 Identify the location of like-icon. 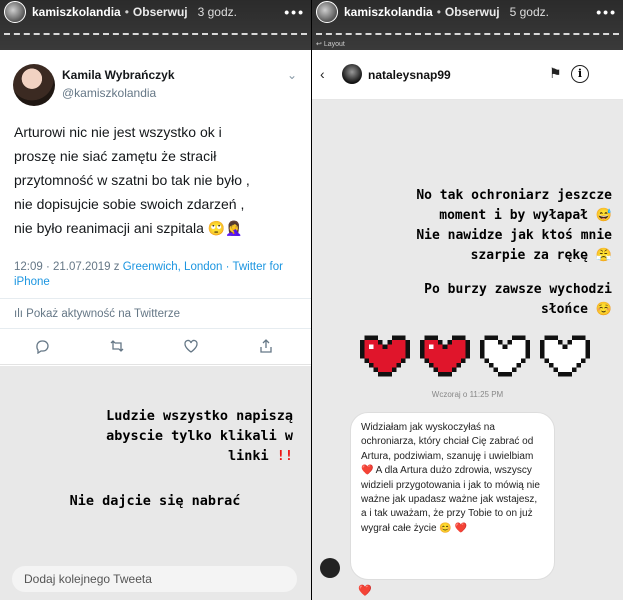
(191, 347).